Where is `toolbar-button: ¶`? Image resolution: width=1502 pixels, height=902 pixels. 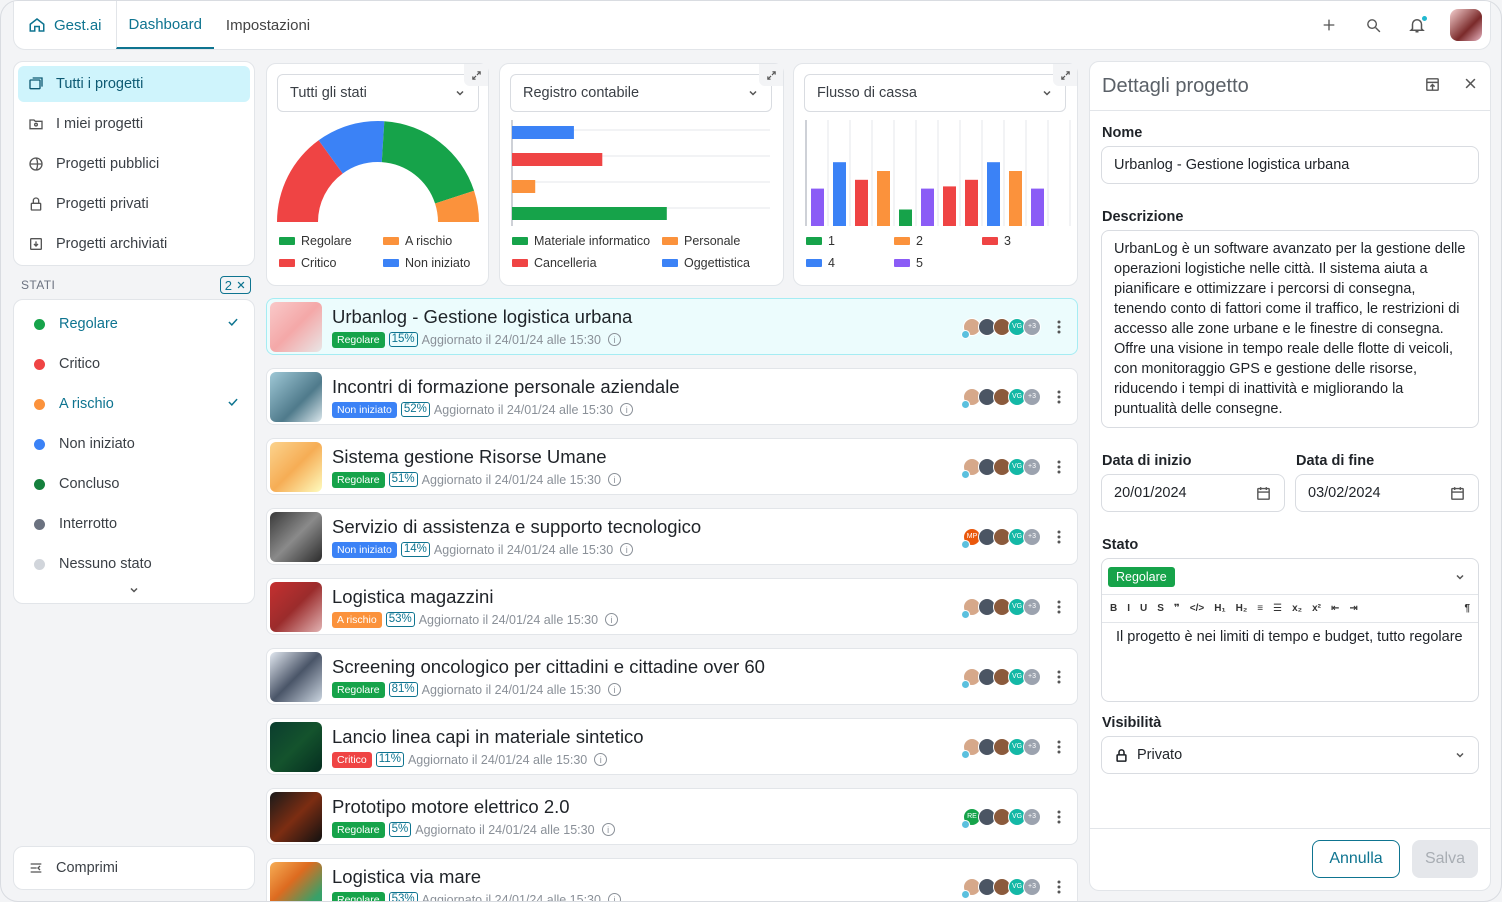
toolbar-button: ¶ is located at coordinates (1467, 608).